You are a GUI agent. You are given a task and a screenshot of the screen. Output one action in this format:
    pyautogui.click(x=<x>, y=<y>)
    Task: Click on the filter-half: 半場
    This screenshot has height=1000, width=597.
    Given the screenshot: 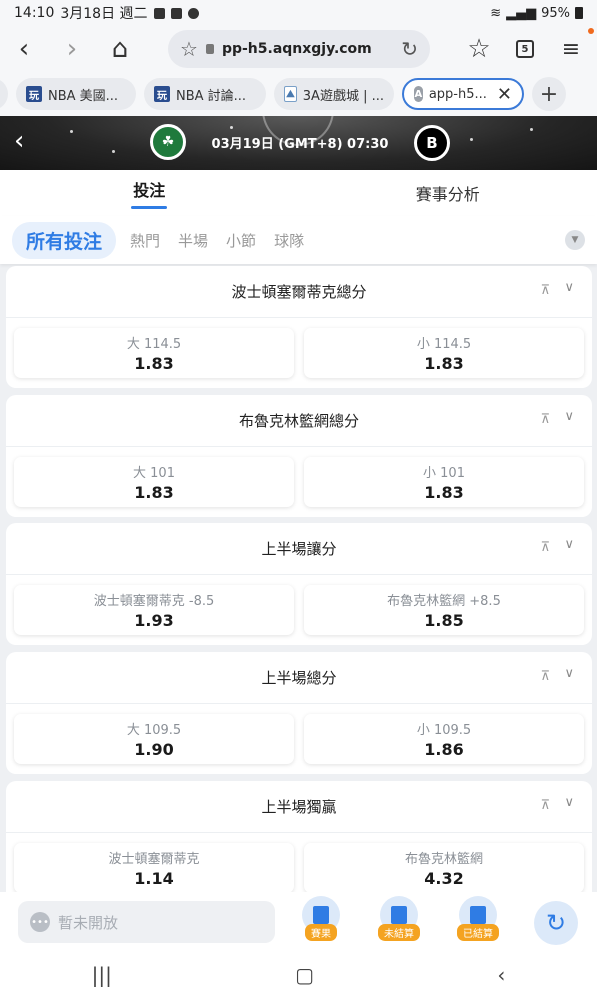 What is the action you would take?
    pyautogui.click(x=193, y=240)
    